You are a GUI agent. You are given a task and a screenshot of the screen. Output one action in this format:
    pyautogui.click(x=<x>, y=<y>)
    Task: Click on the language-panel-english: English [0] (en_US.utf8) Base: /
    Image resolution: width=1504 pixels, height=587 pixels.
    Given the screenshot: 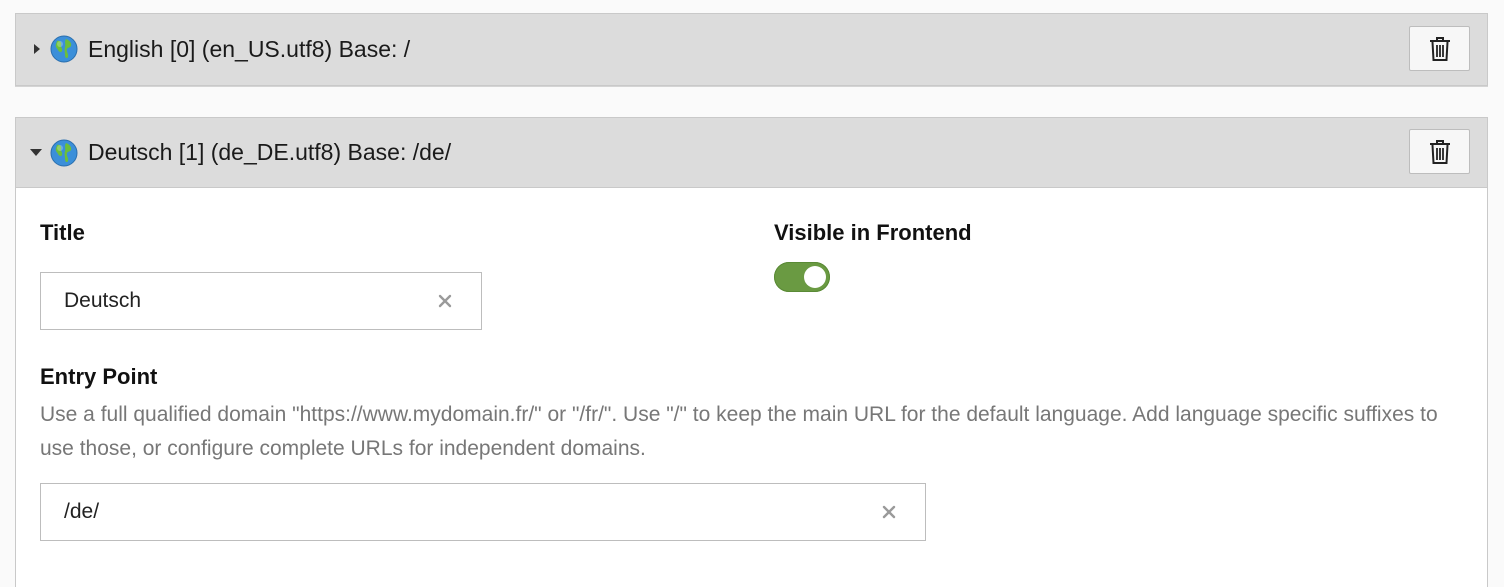 What is the action you would take?
    pyautogui.click(x=751, y=49)
    